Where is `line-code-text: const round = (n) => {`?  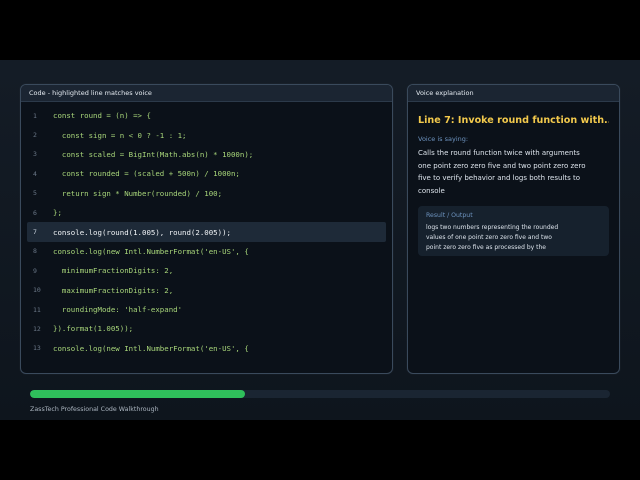 line-code-text: const round = (n) => { is located at coordinates (102, 116).